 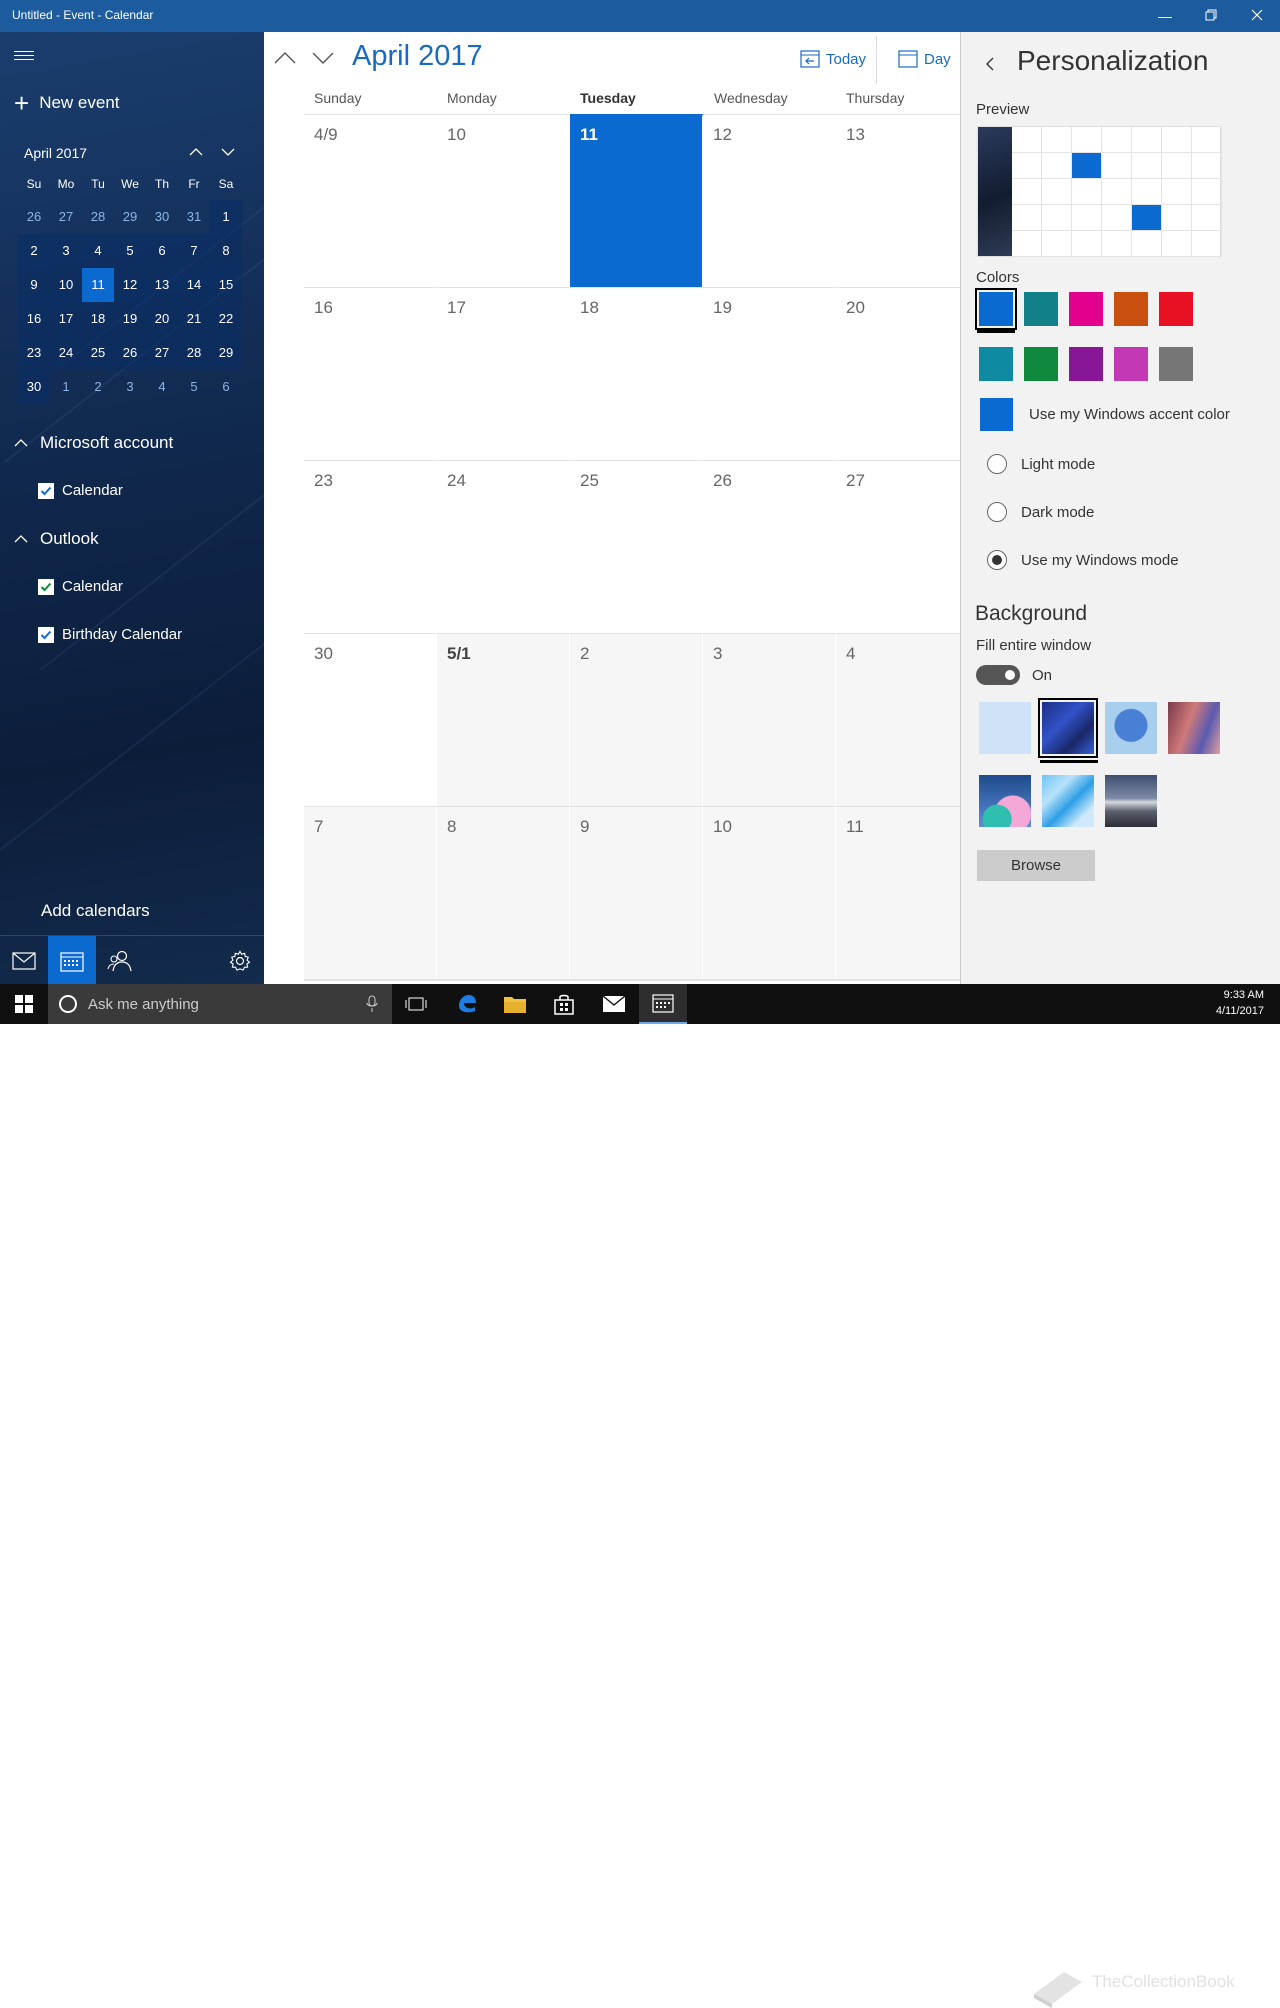 I want to click on day-cell: 23, so click(x=370, y=546).